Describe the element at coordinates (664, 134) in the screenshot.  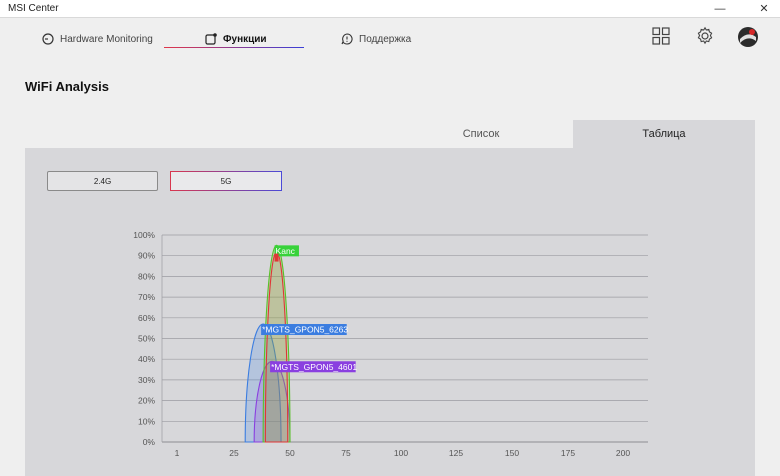
I see `tab-table: Таблица` at that location.